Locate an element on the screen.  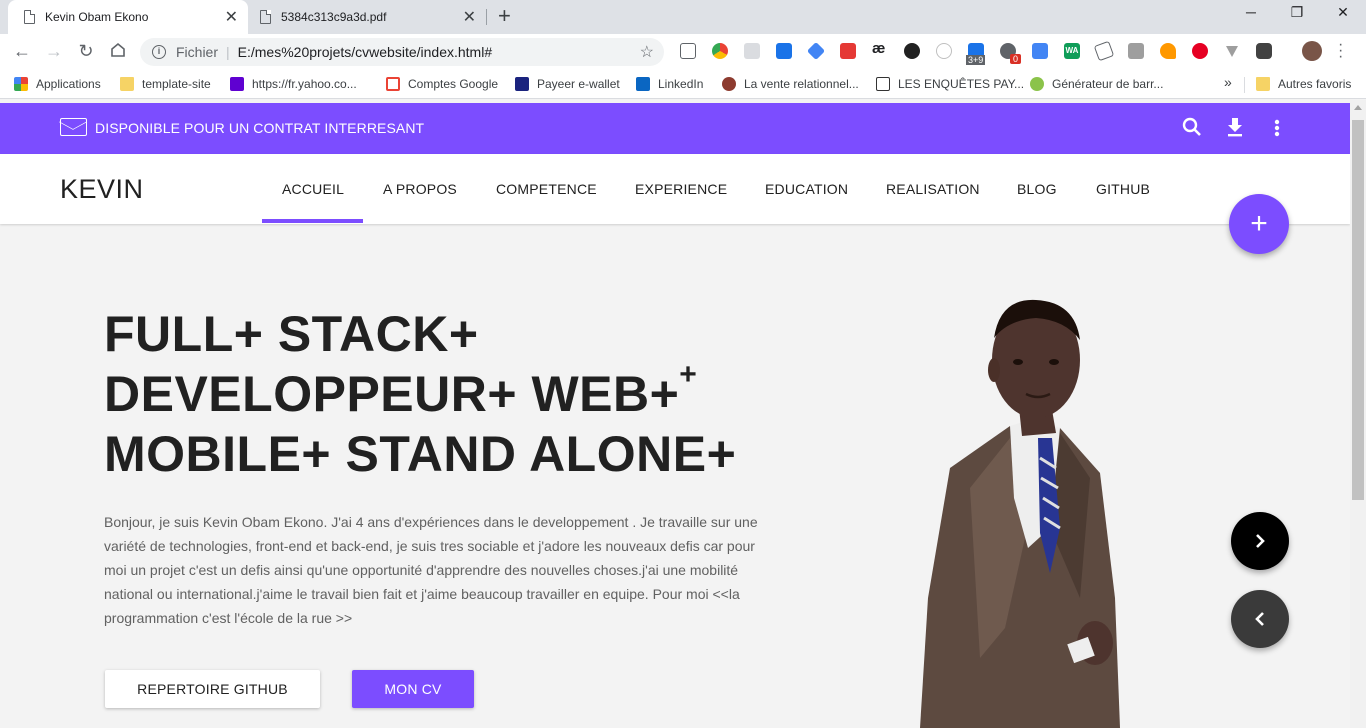
headline-superscript: + is located at coordinates (688, 374).